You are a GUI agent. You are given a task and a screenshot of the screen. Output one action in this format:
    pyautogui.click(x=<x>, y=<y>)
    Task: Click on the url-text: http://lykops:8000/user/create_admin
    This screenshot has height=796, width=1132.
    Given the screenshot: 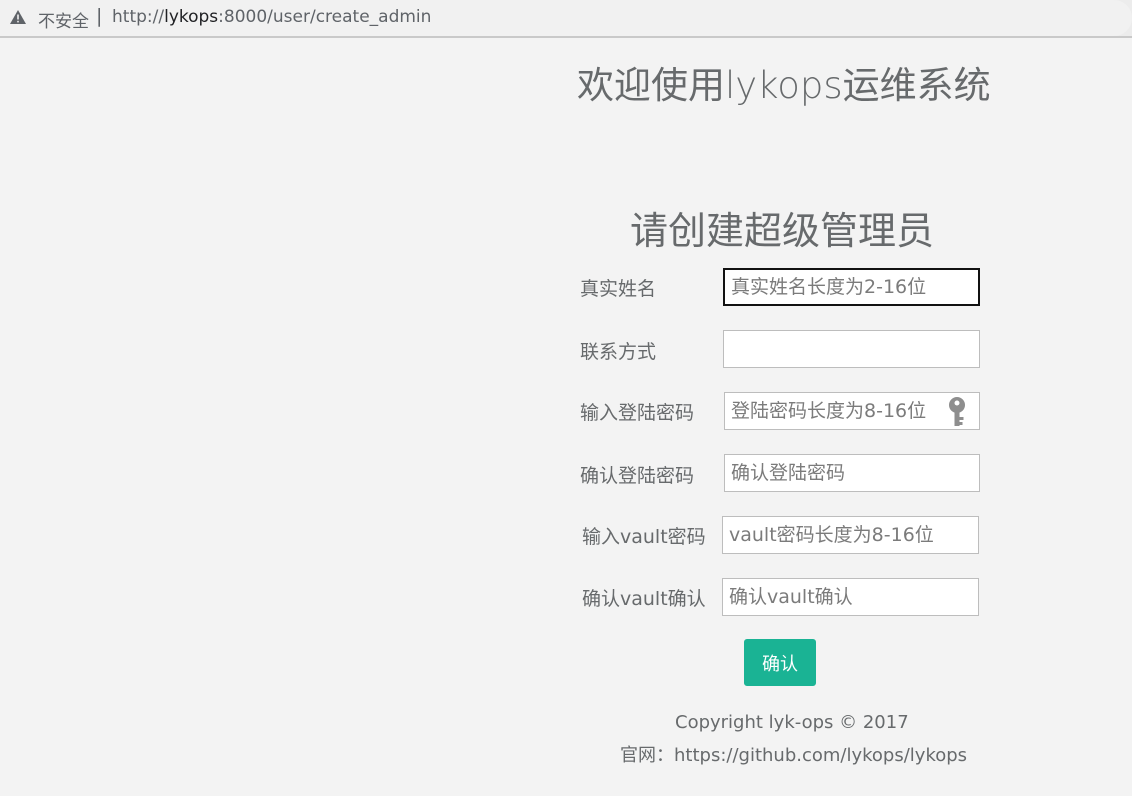 What is the action you would take?
    pyautogui.click(x=271, y=17)
    